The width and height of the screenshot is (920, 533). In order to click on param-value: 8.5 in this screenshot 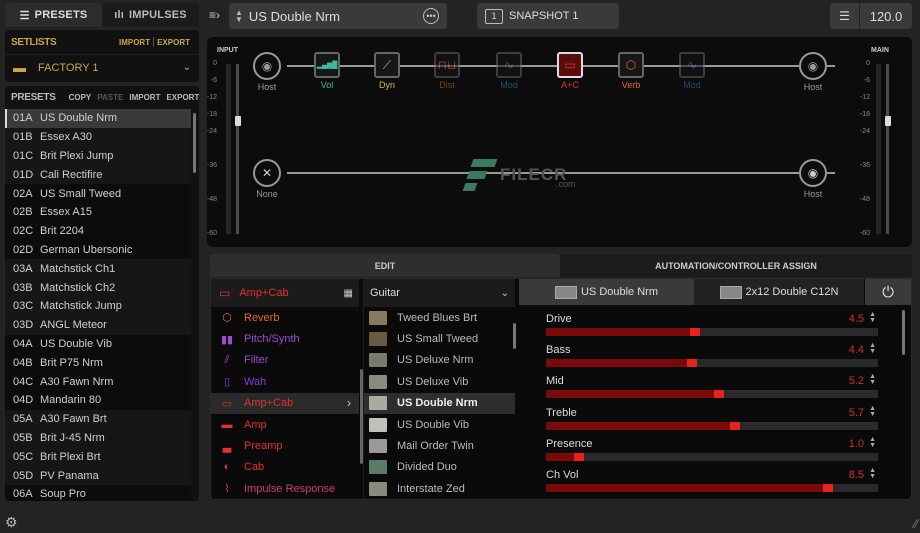, I will do `click(856, 475)`.